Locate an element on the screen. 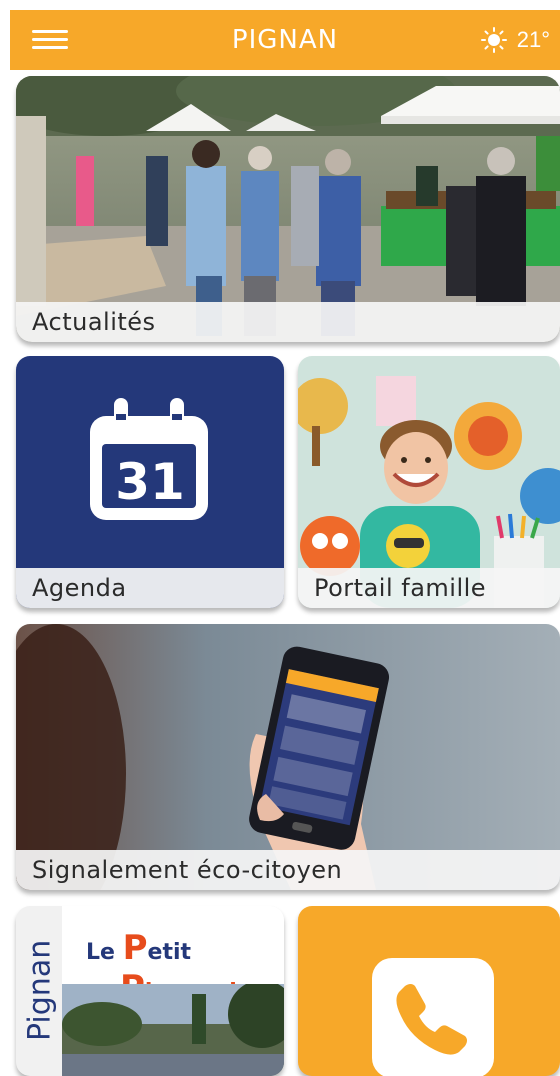 The height and width of the screenshot is (1076, 560). tile-contact is located at coordinates (429, 991).